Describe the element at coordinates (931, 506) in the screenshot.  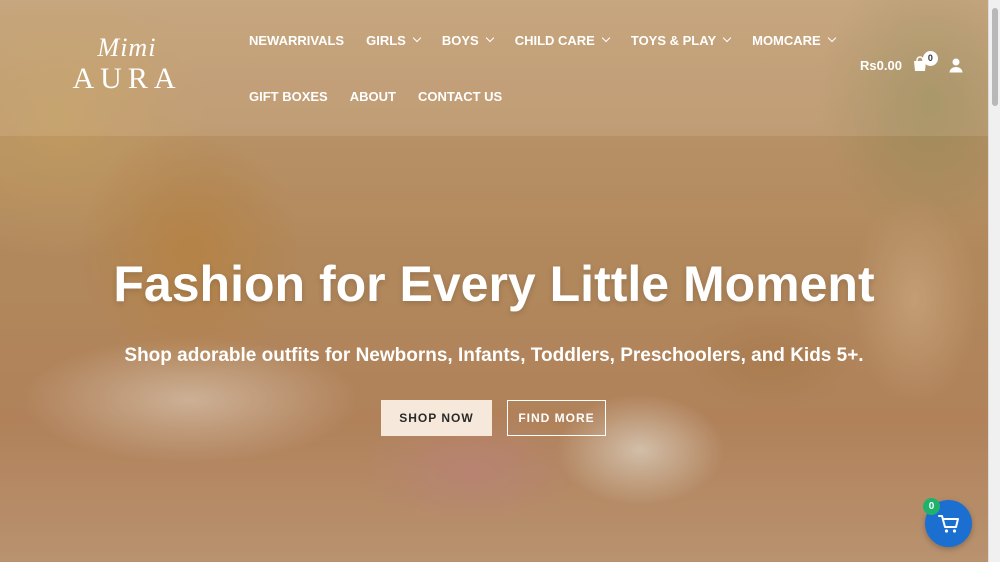
I see `floating-cart-count: 0` at that location.